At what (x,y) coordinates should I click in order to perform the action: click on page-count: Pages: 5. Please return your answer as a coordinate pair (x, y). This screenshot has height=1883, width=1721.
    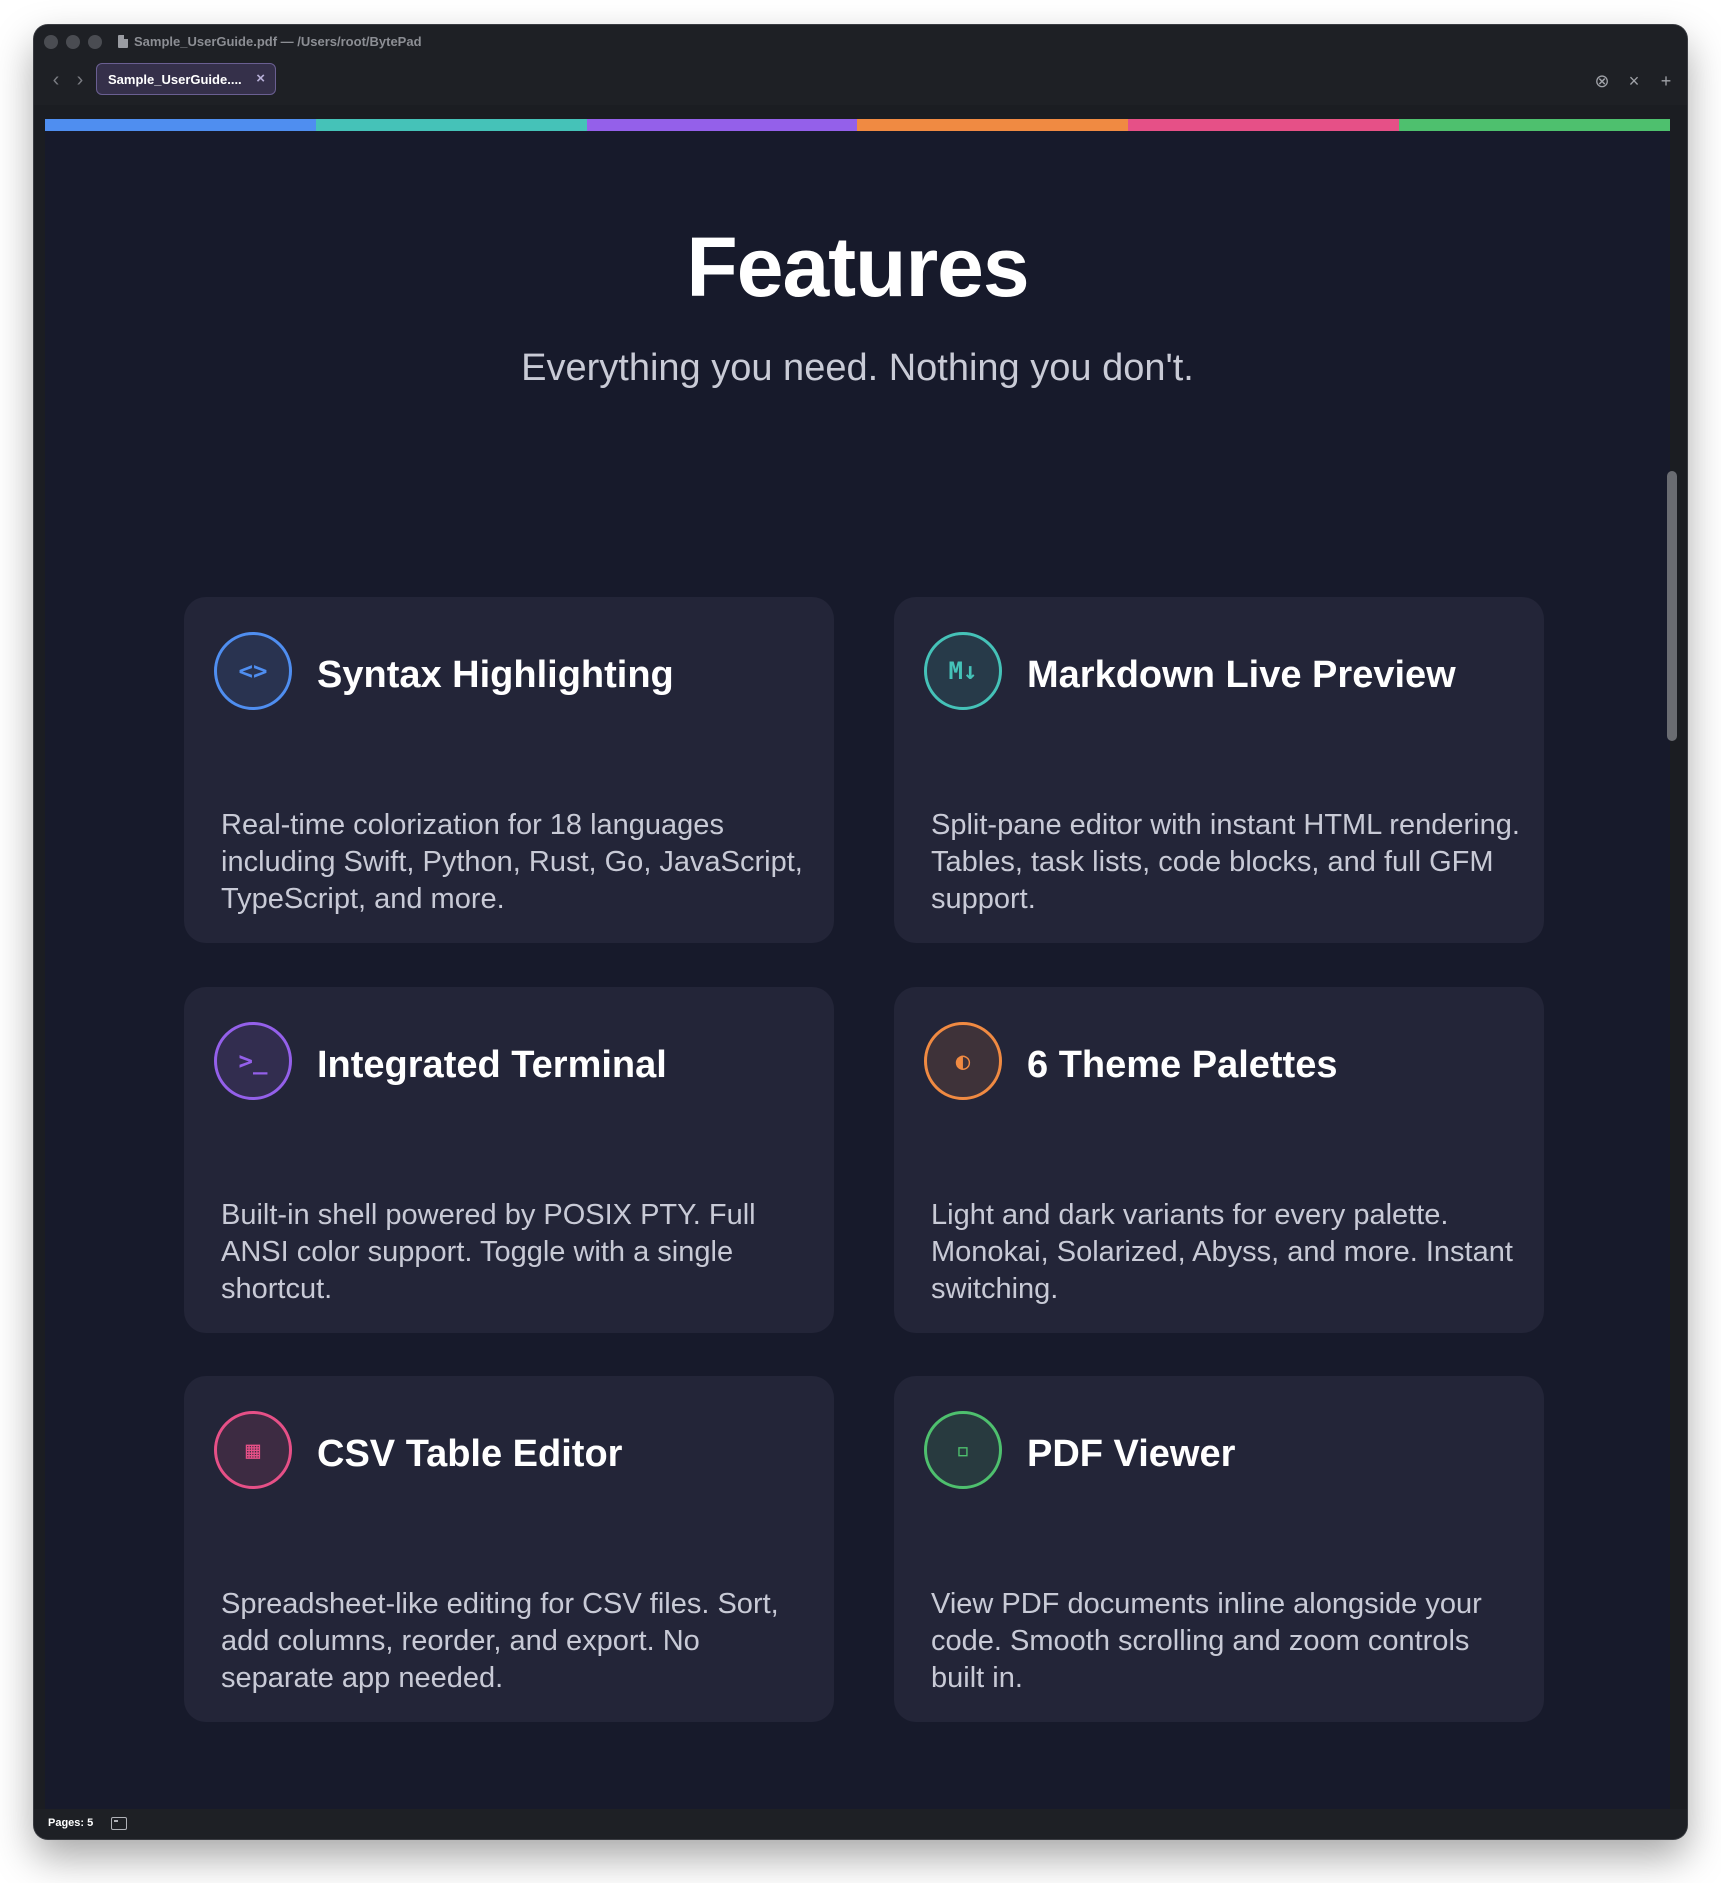
    Looking at the image, I should click on (71, 1823).